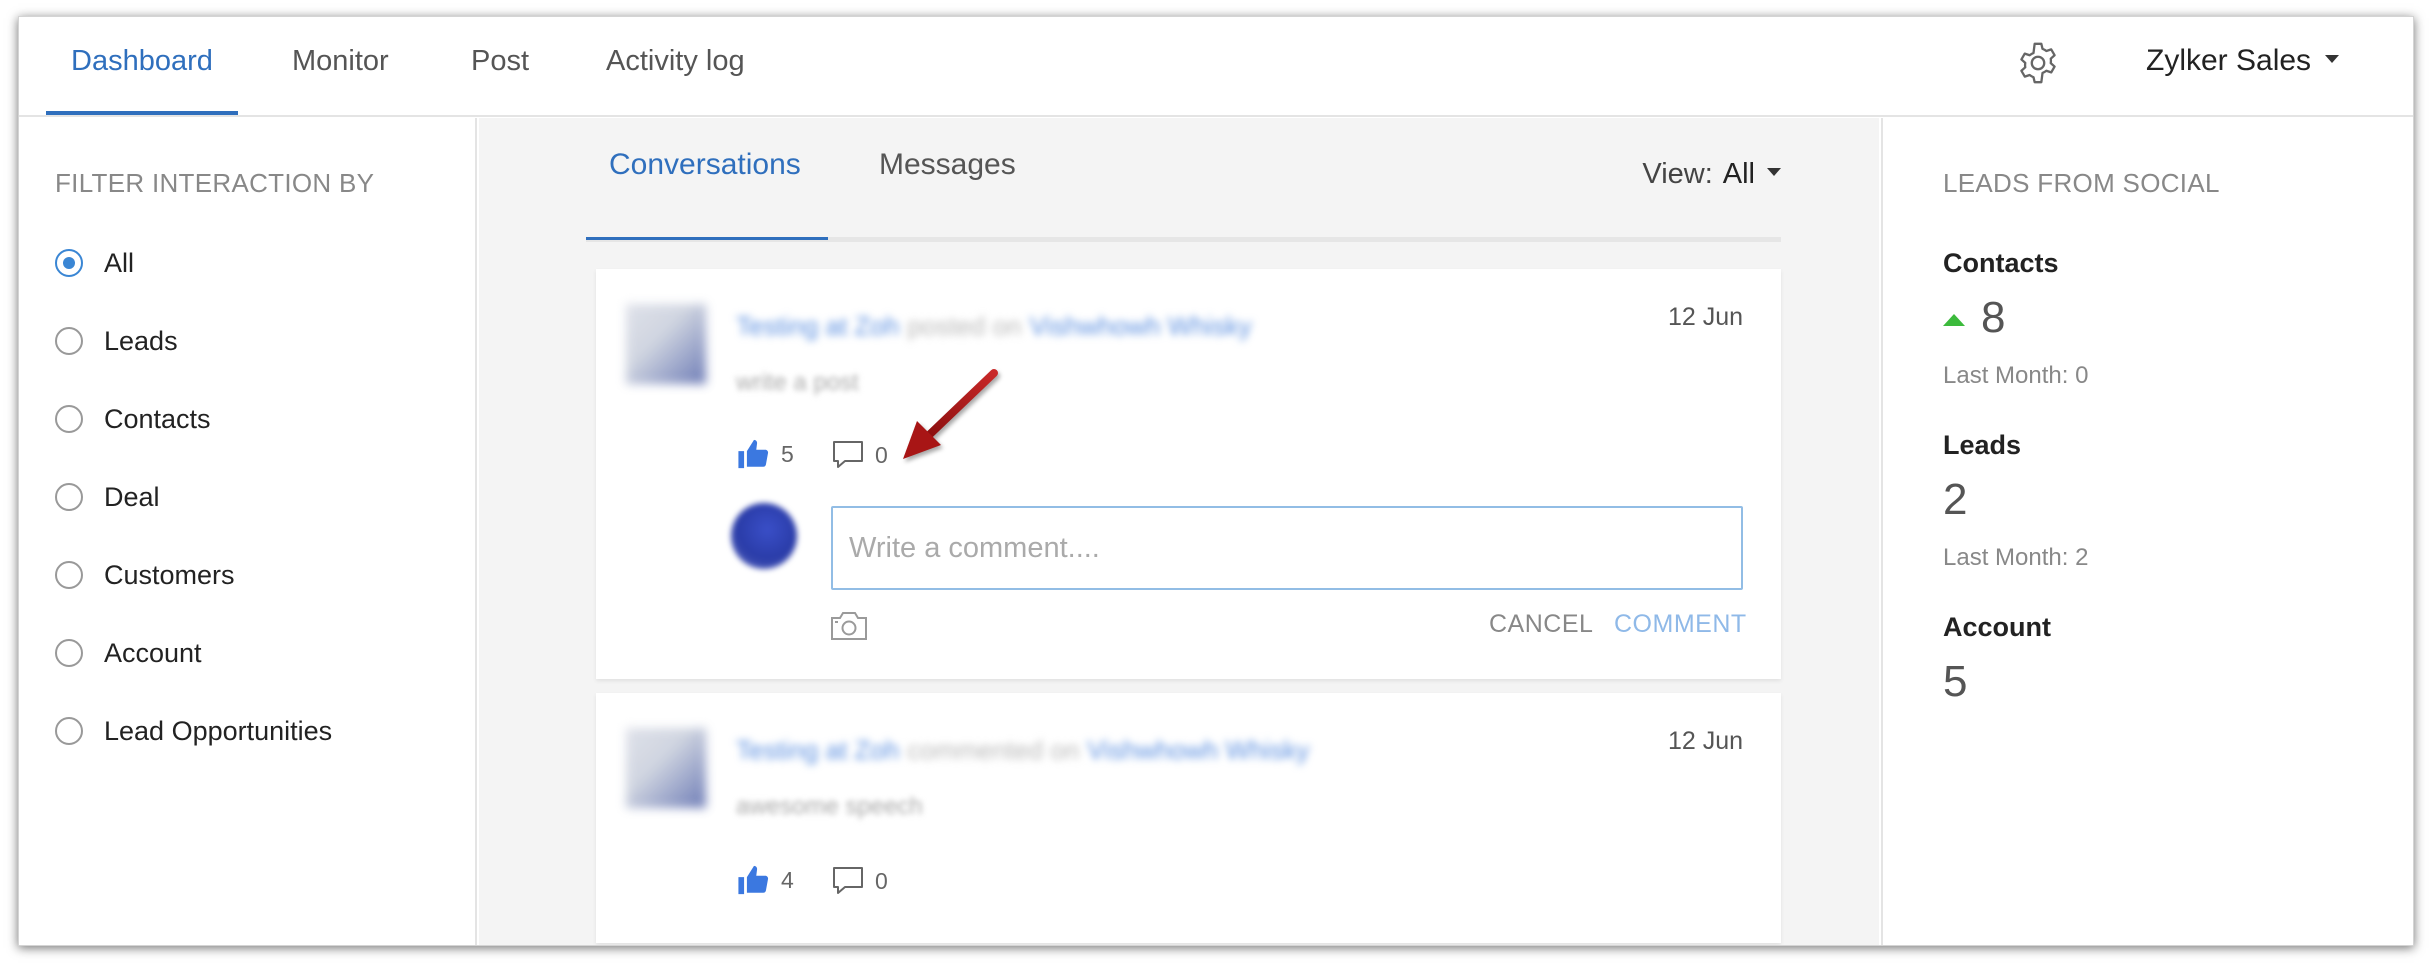  I want to click on filter-option-leads: Leads, so click(116, 341).